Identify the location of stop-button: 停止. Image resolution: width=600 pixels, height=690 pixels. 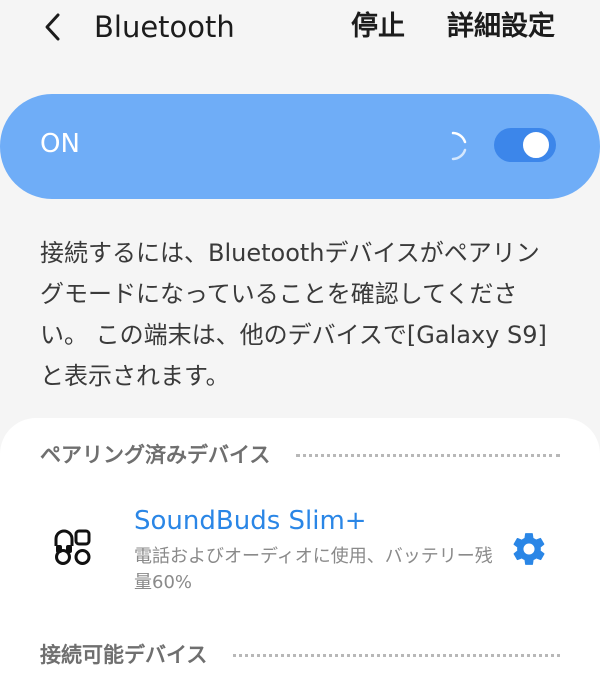
(378, 27).